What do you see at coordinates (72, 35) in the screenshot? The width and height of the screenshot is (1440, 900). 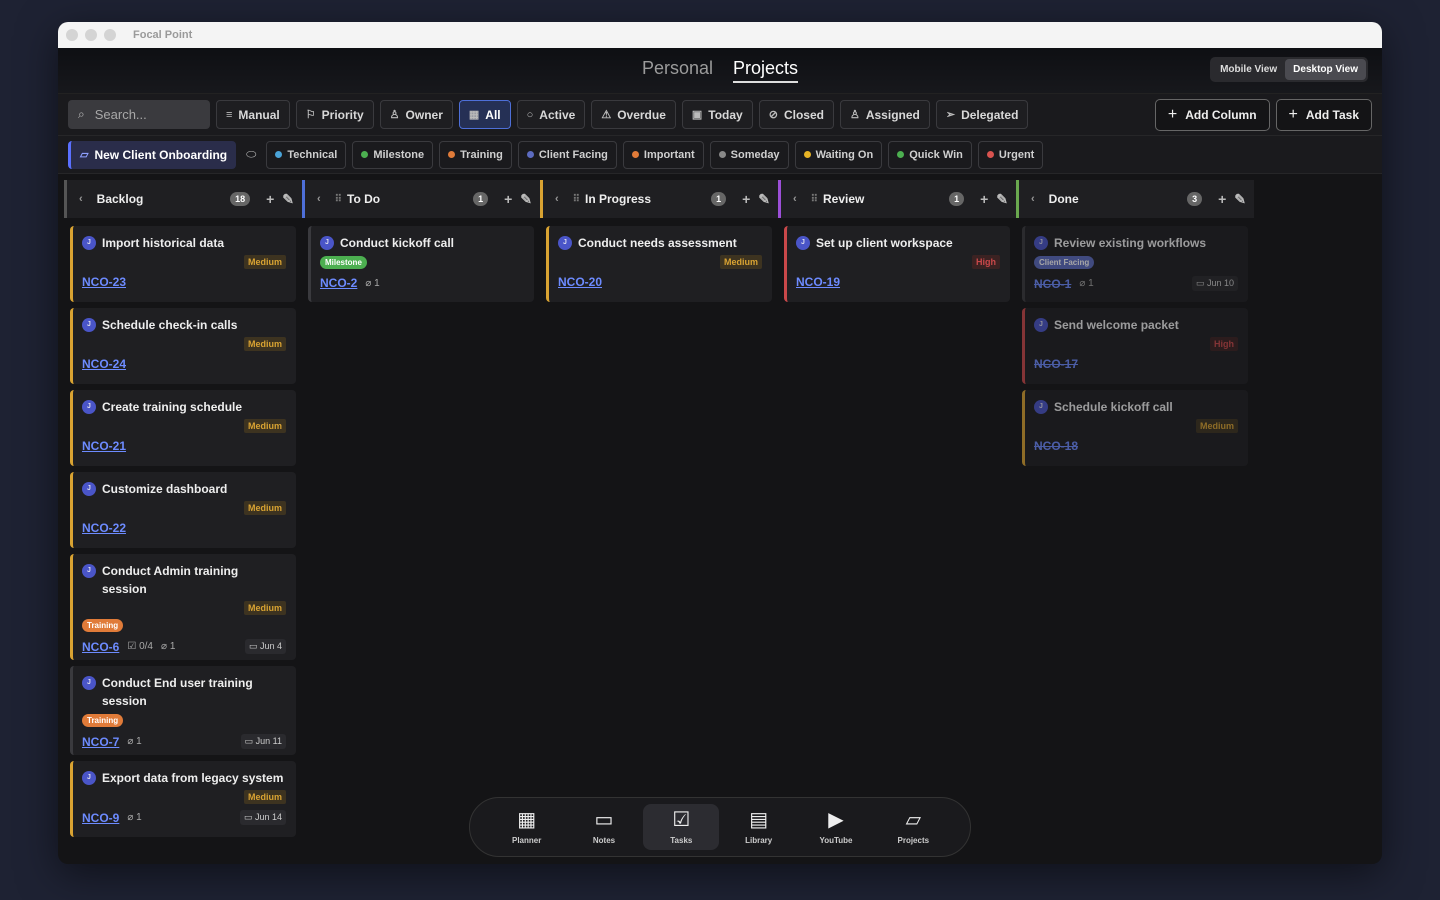 I see `close-window-button` at bounding box center [72, 35].